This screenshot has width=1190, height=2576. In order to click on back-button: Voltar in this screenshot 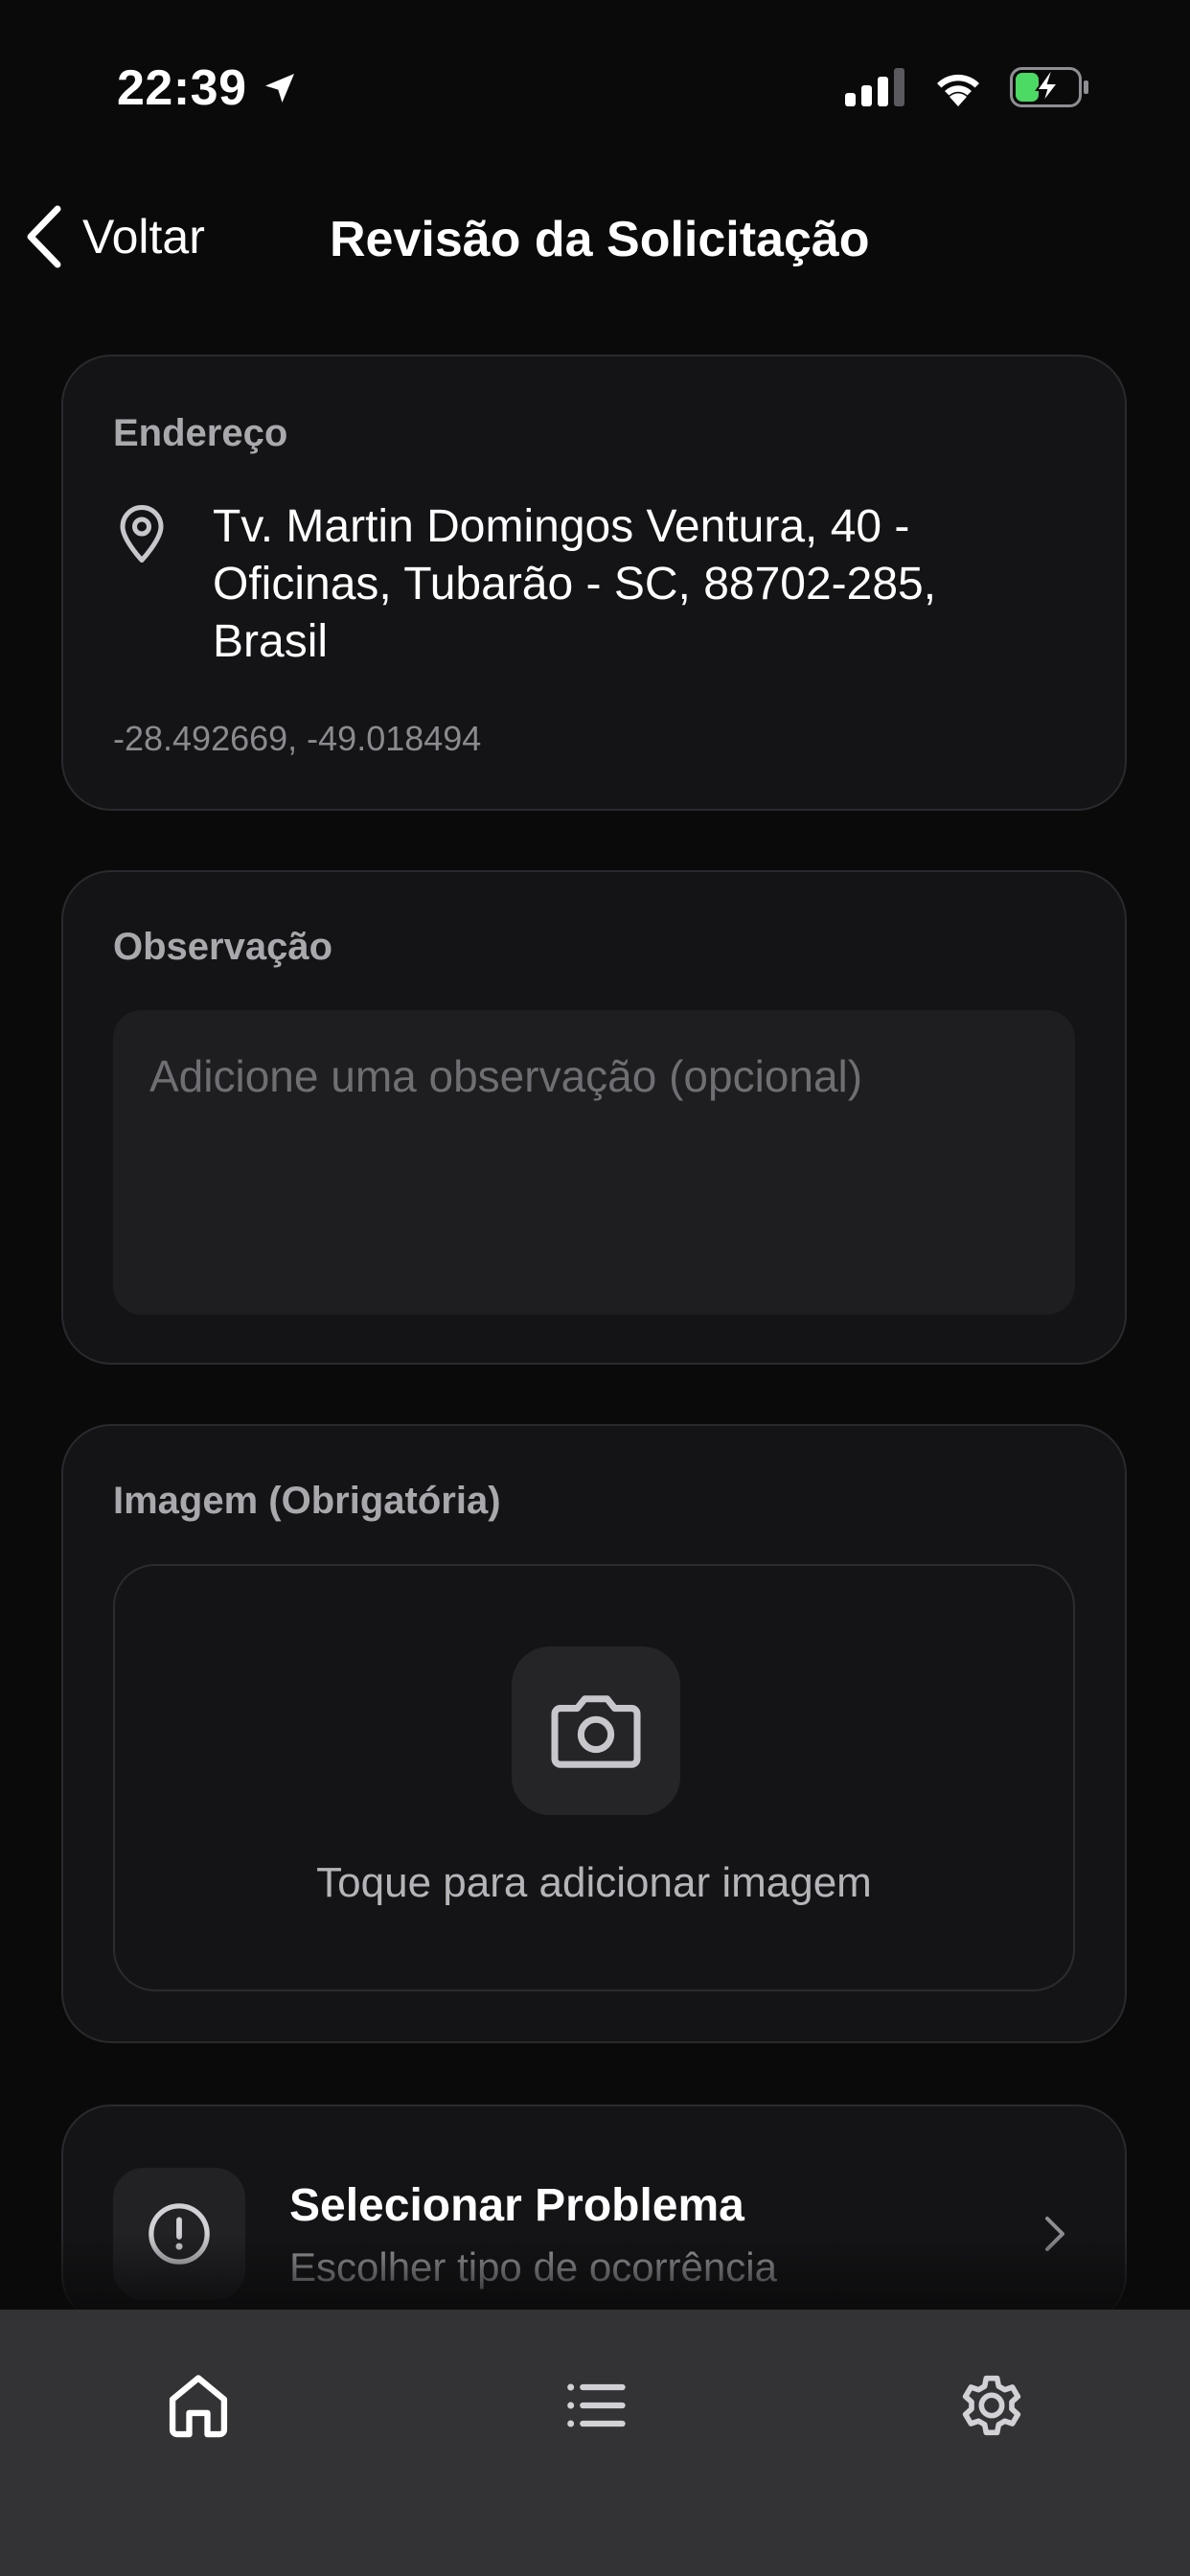, I will do `click(114, 236)`.